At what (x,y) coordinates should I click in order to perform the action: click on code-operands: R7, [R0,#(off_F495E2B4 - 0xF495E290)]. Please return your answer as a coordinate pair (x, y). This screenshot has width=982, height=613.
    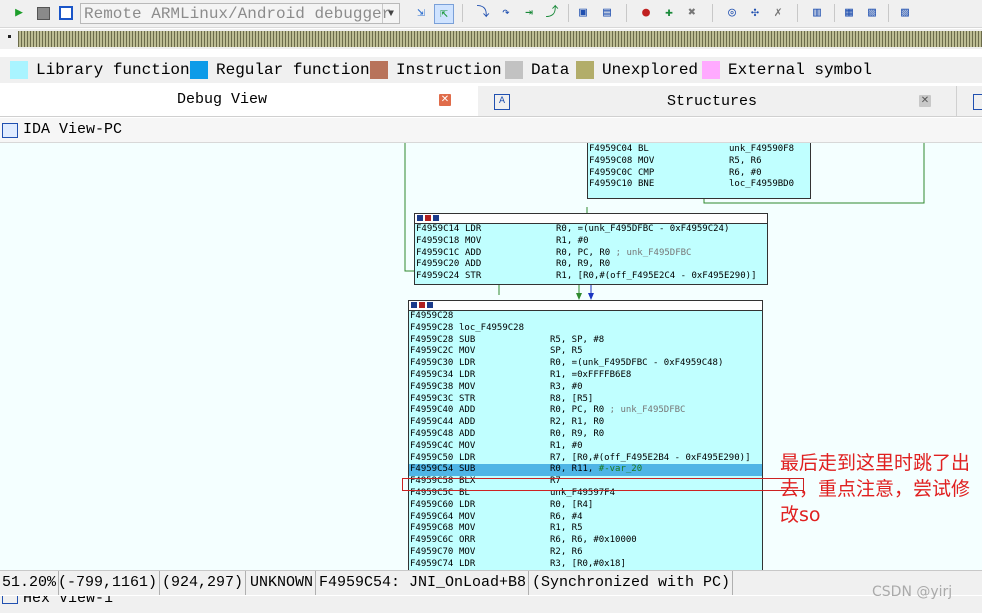
    Looking at the image, I should click on (650, 457).